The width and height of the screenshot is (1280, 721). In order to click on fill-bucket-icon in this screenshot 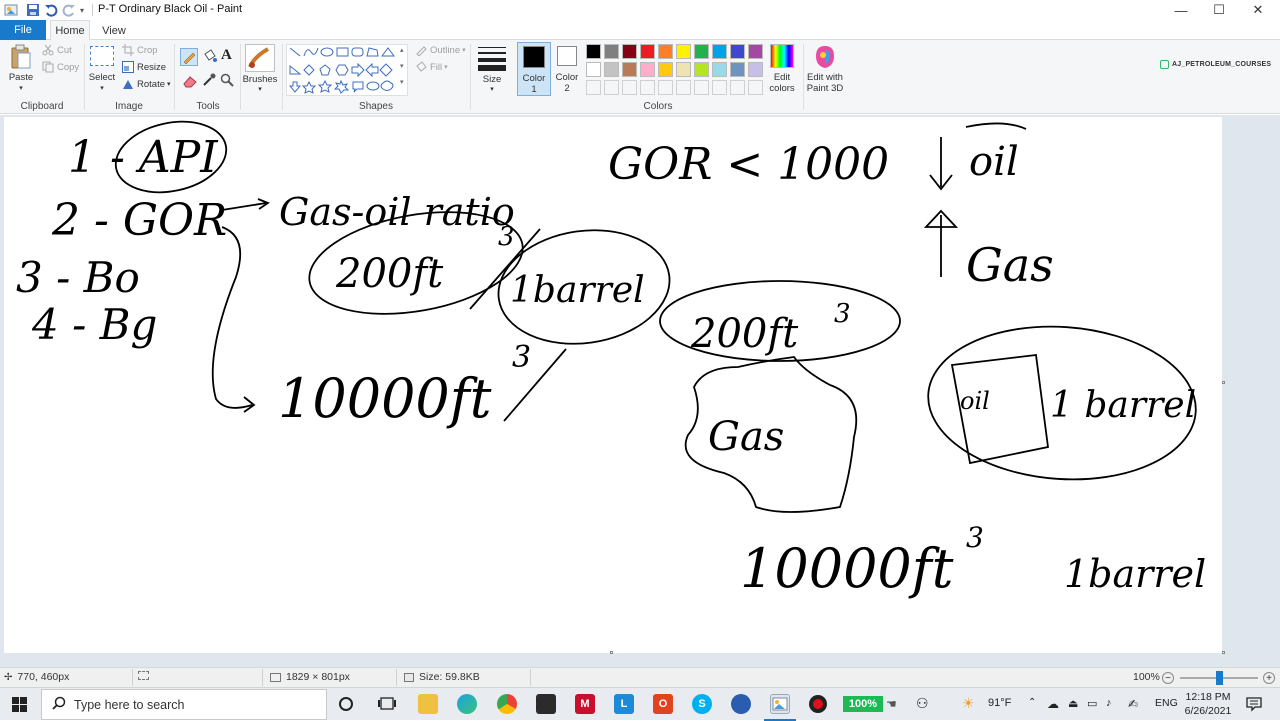, I will do `click(209, 57)`.